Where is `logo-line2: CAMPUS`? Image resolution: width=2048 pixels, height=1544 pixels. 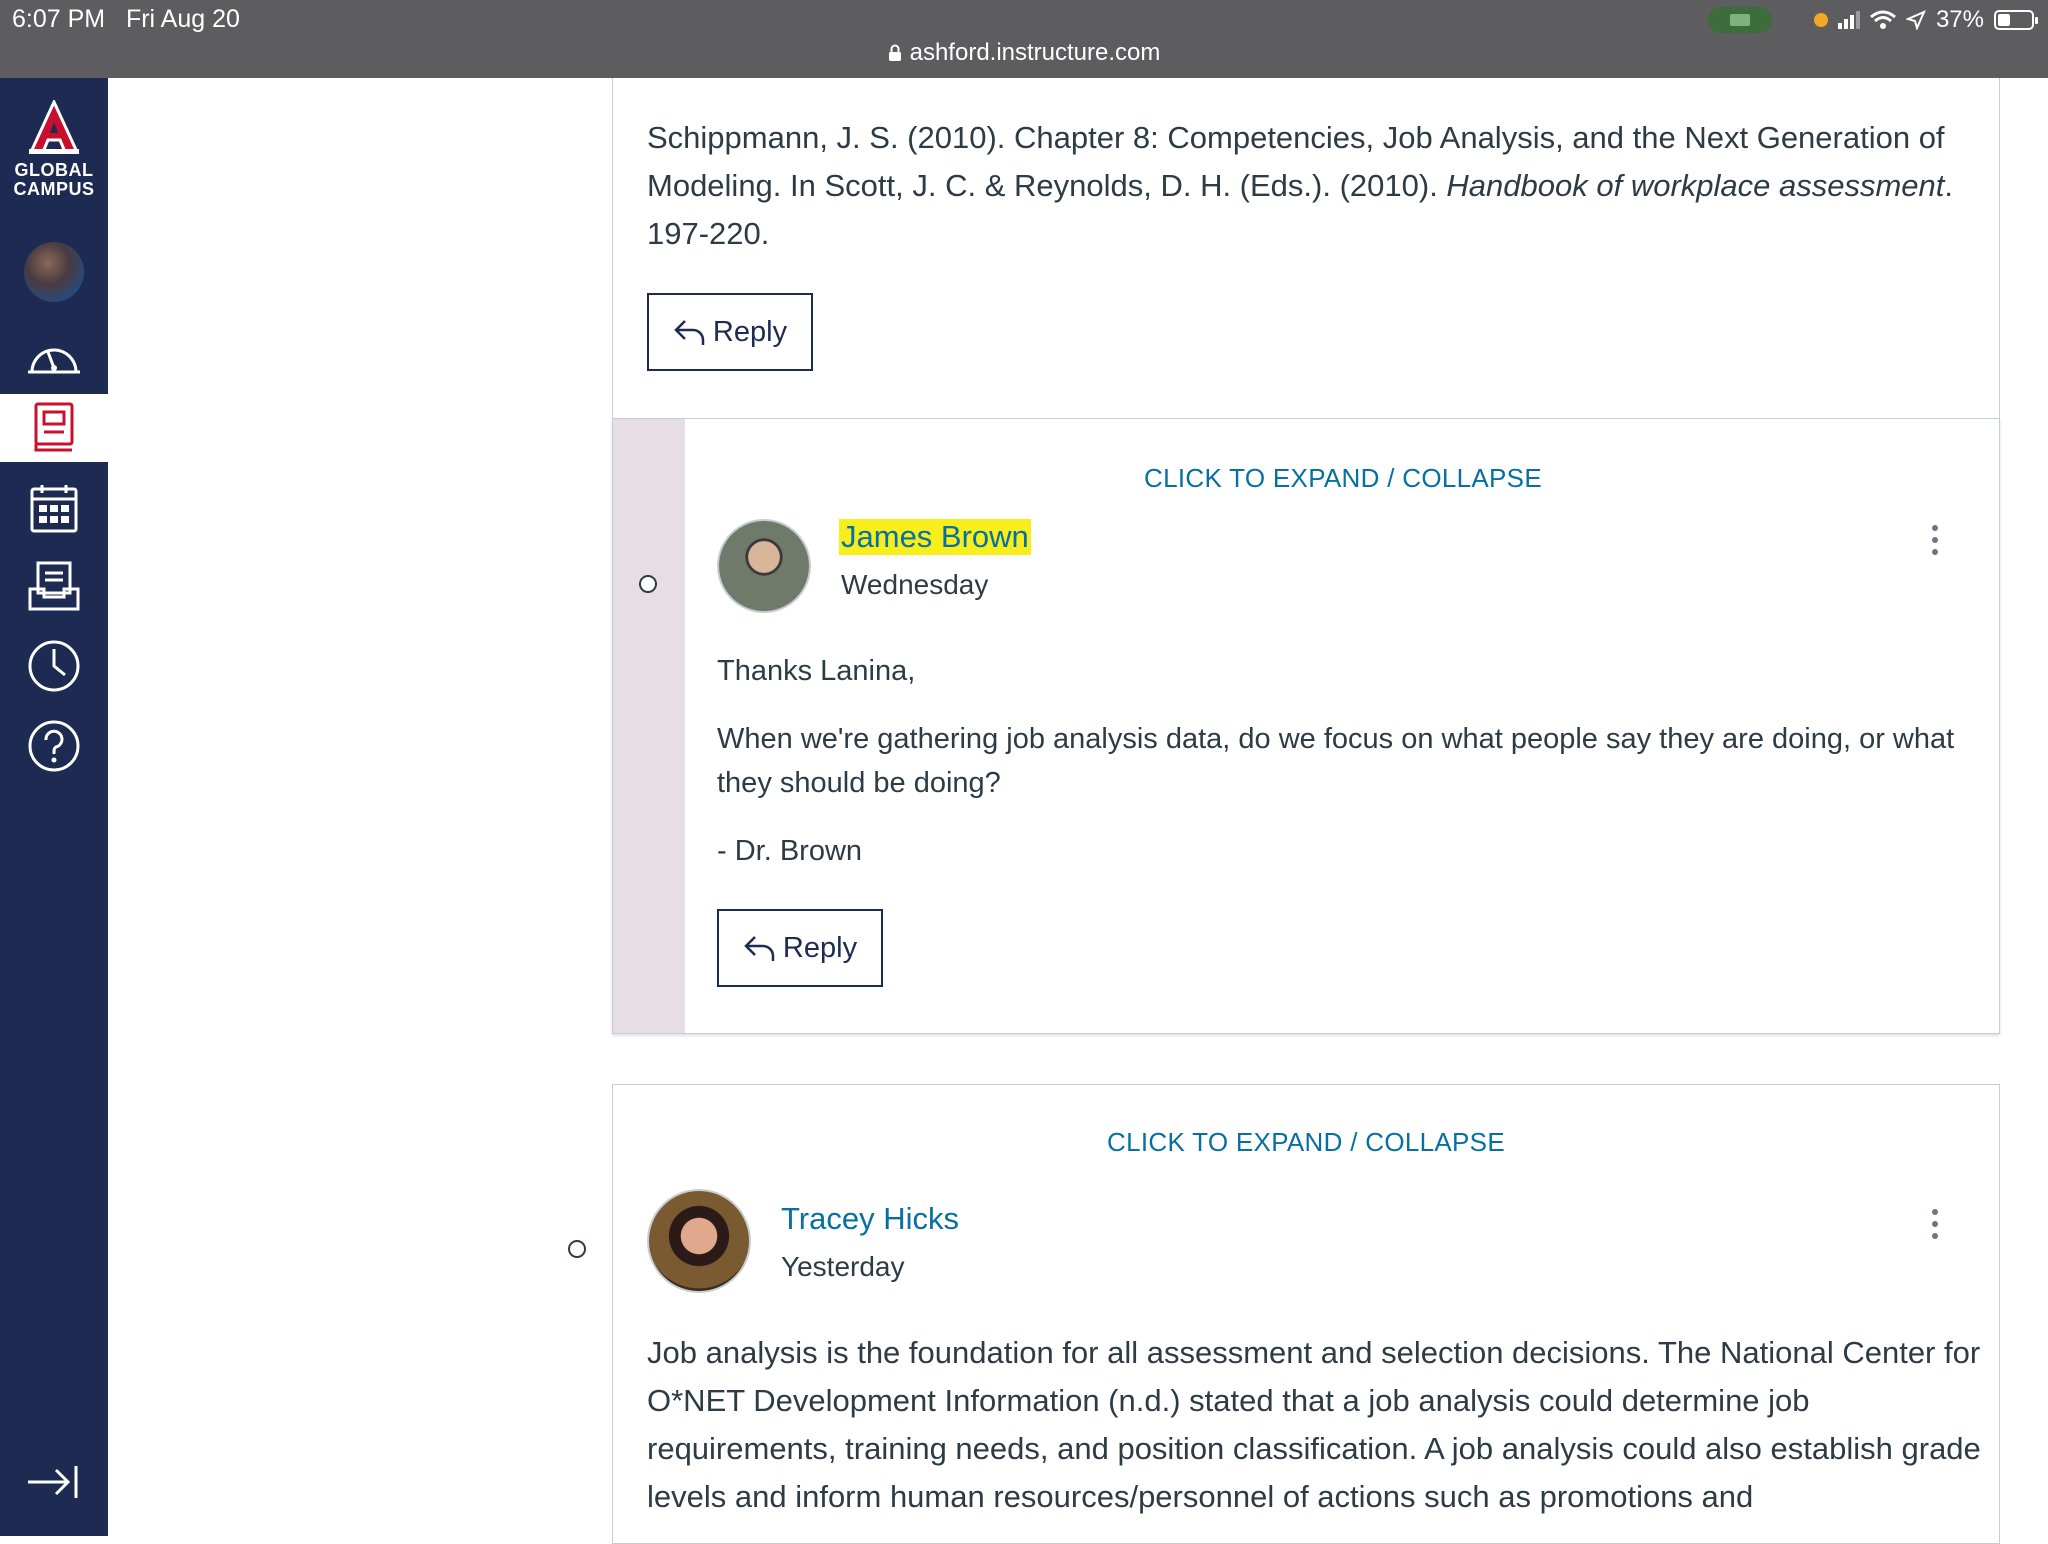
logo-line2: CAMPUS is located at coordinates (54, 189).